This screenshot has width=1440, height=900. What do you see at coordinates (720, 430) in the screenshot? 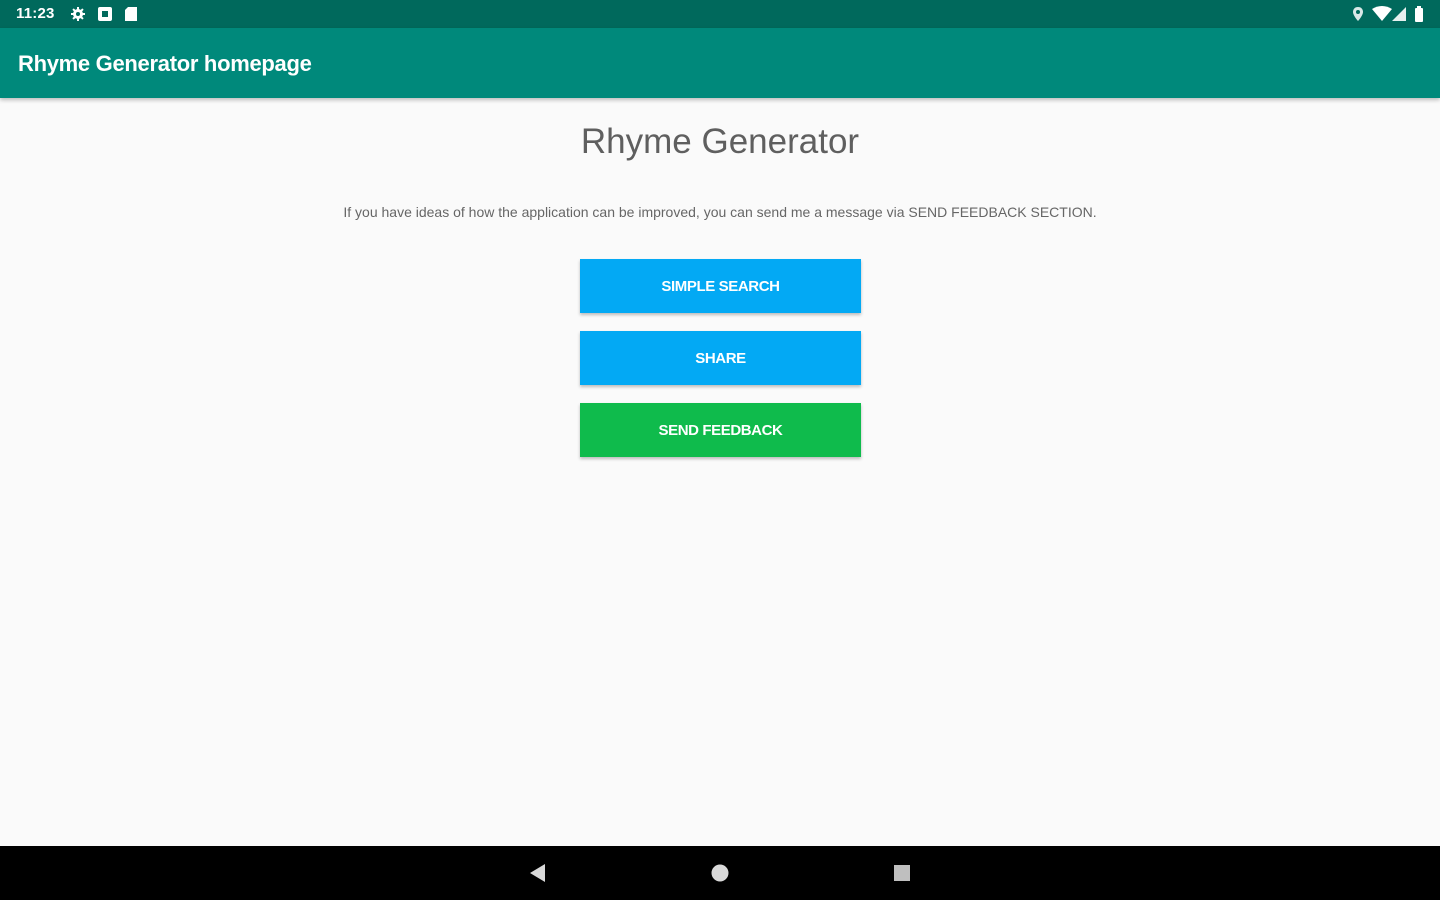
I see `send-feedback-button: SEND FEEDBACK` at bounding box center [720, 430].